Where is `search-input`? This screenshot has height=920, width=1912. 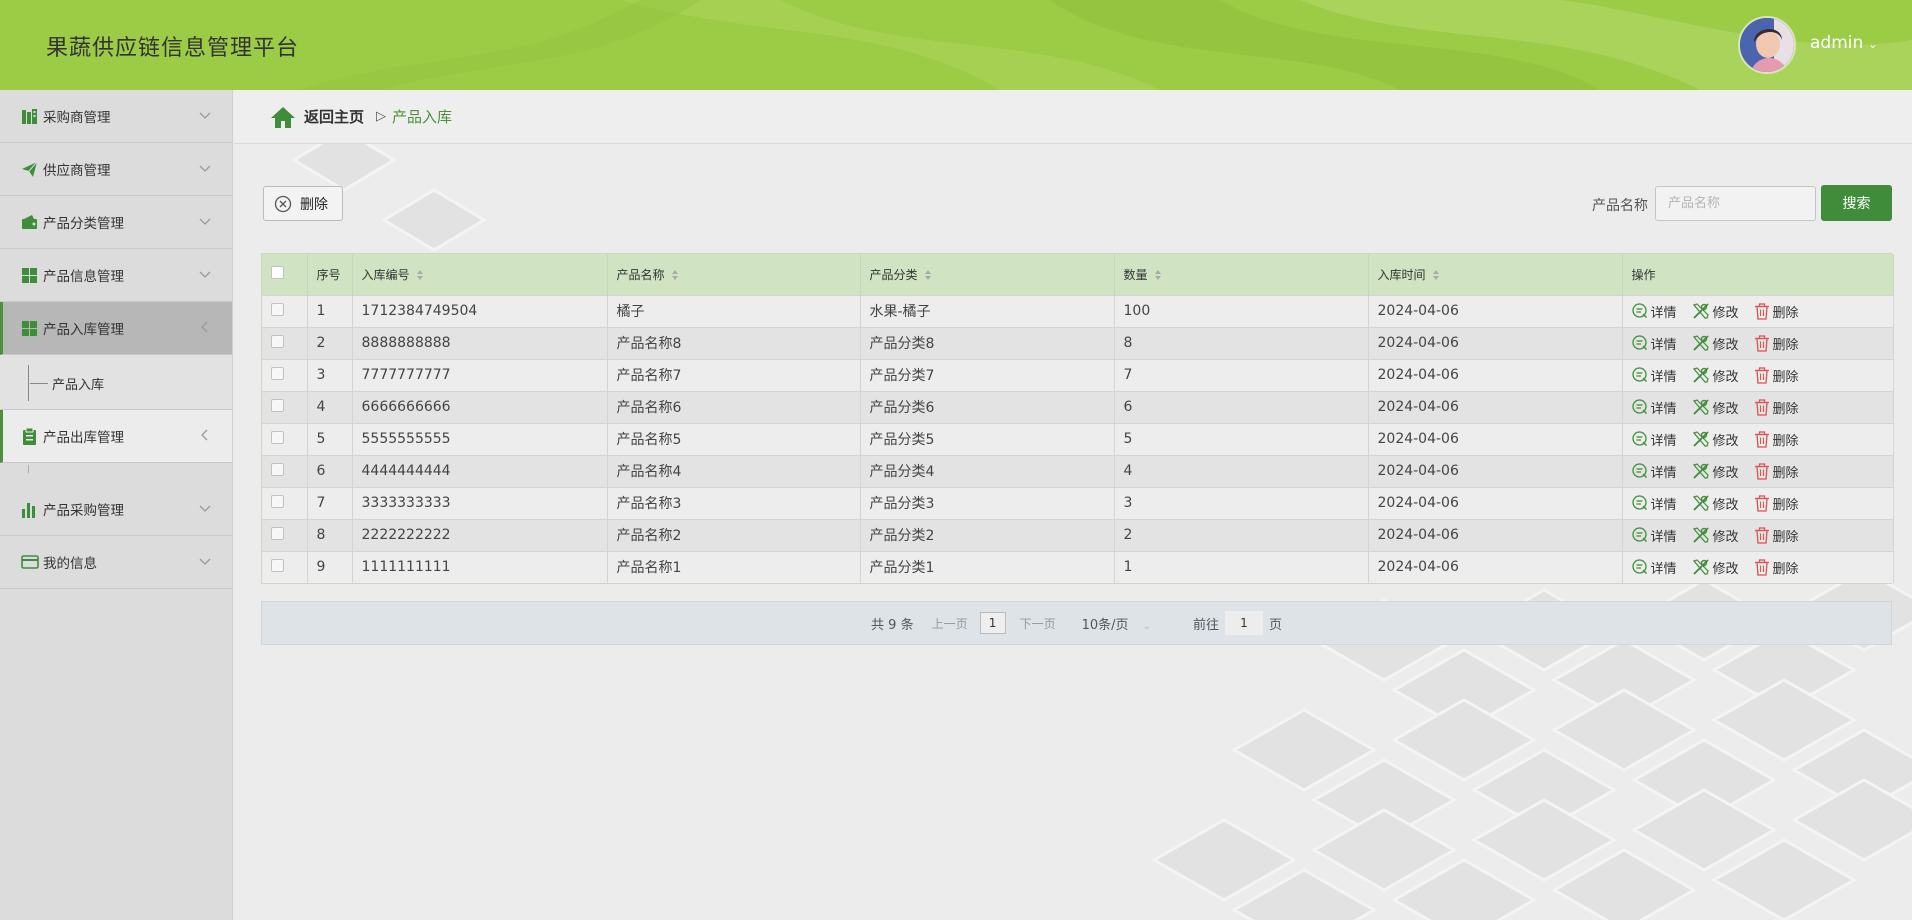
search-input is located at coordinates (1735, 203).